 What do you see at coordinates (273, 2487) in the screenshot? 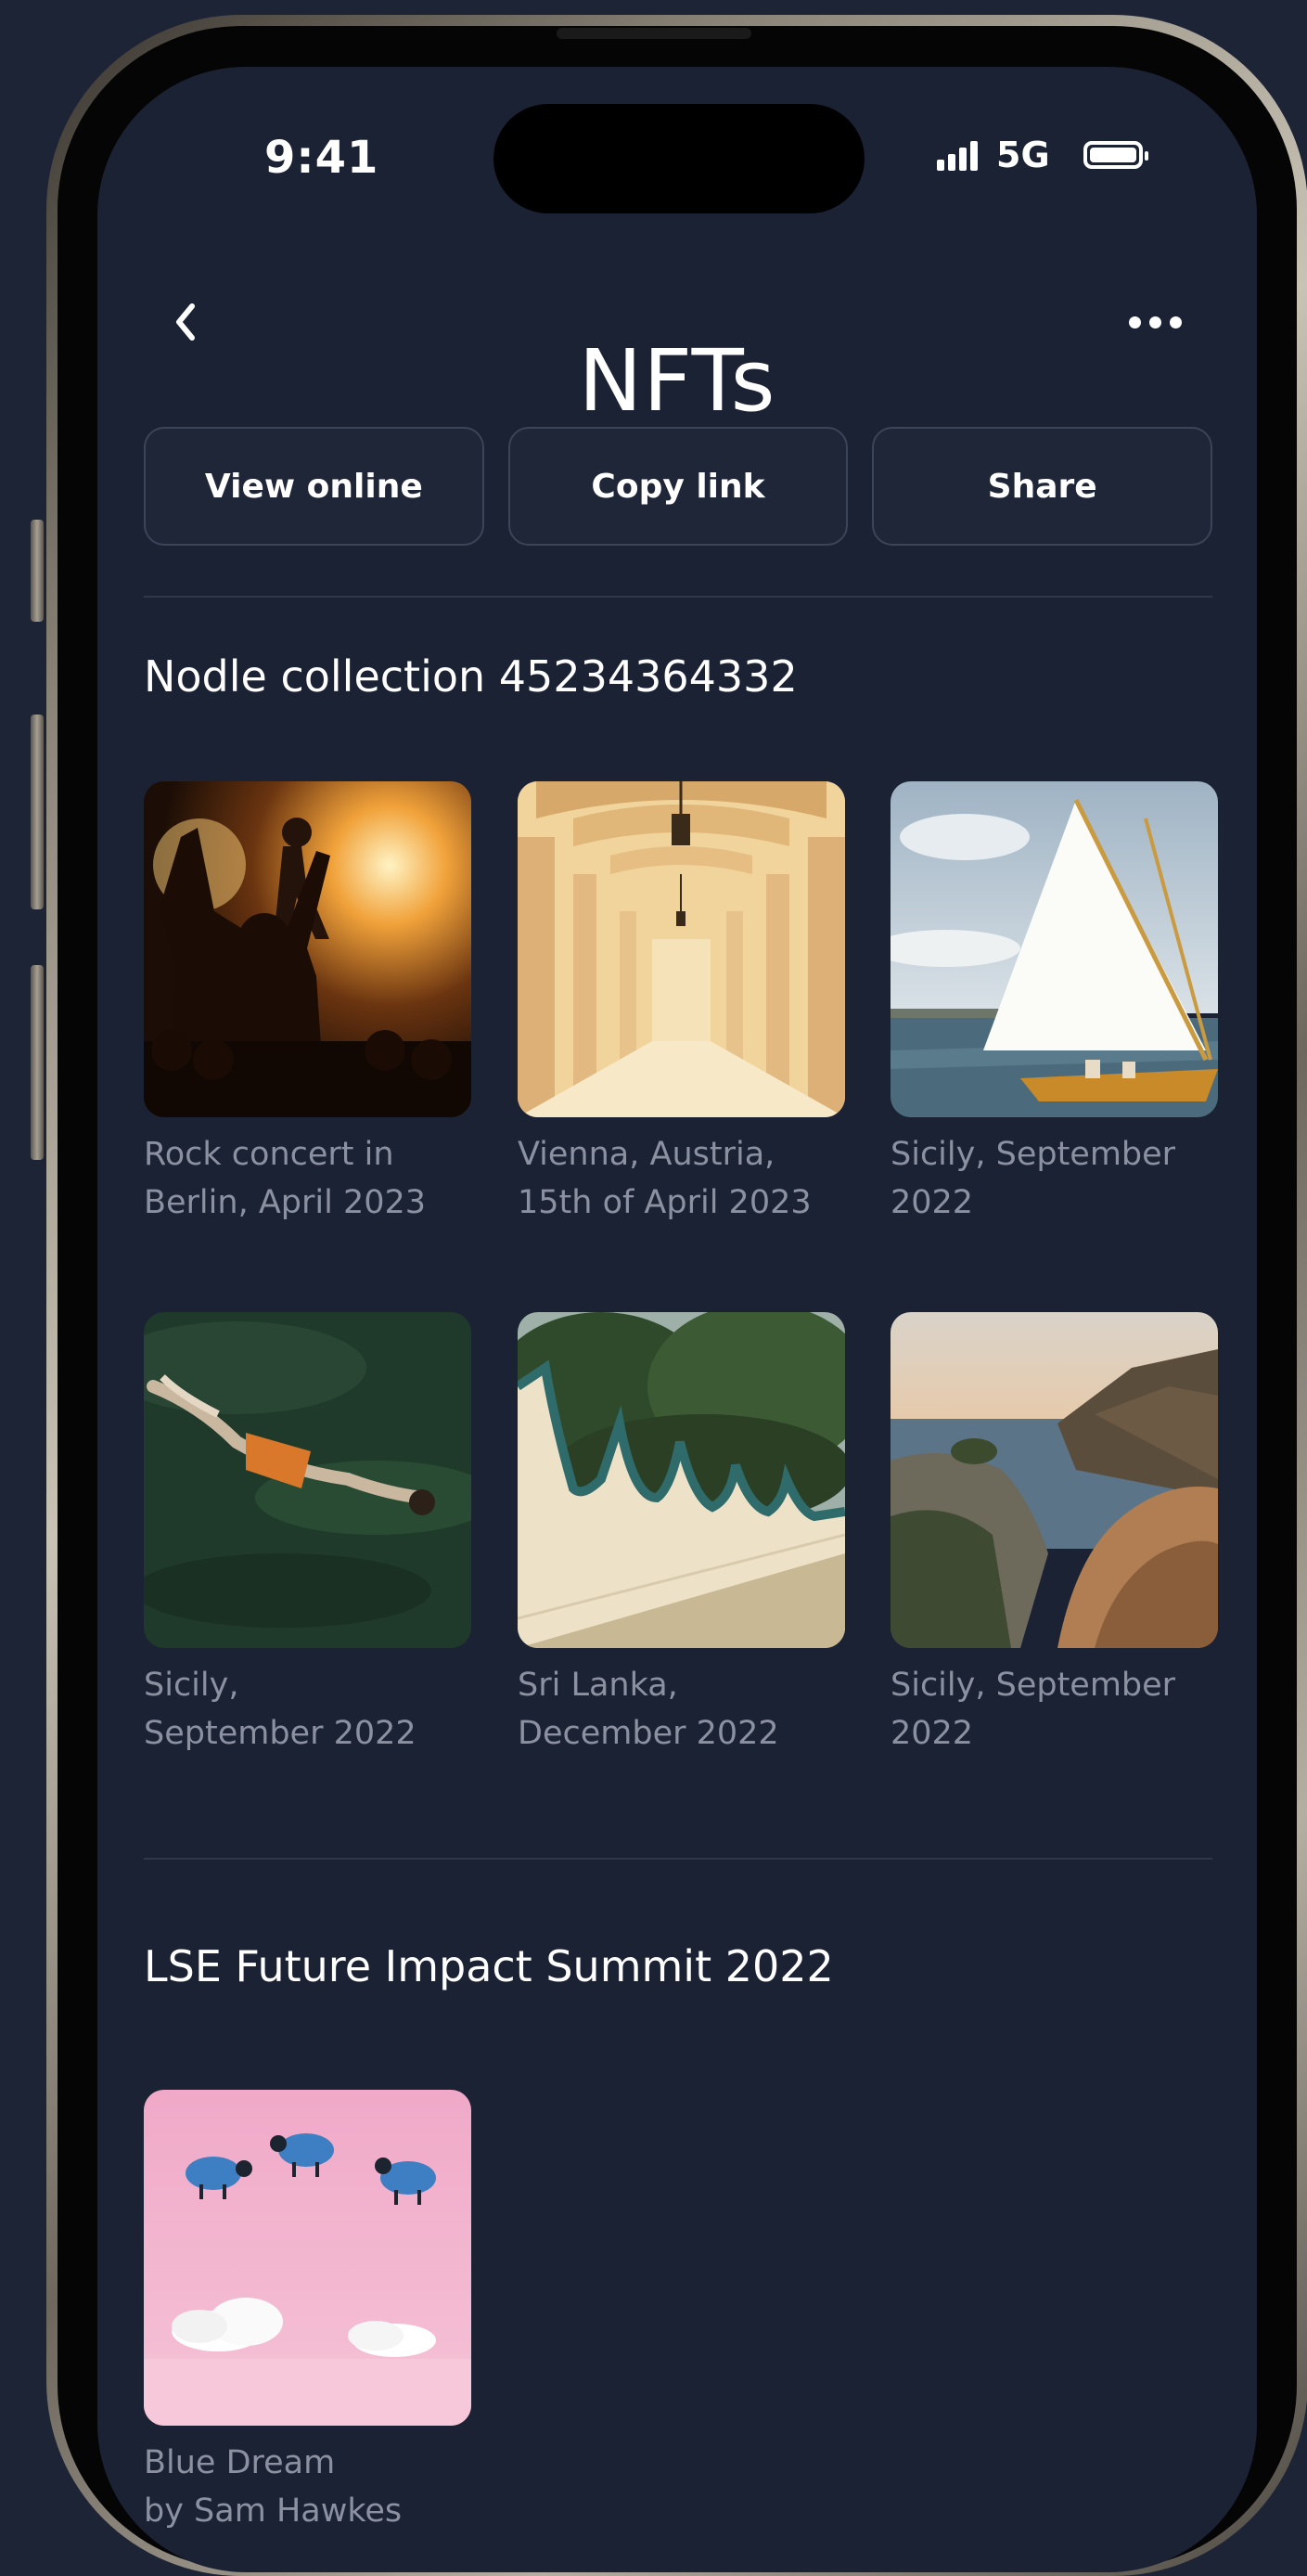
I see `nft-caption: Blue Dream by Sam Hawkes` at bounding box center [273, 2487].